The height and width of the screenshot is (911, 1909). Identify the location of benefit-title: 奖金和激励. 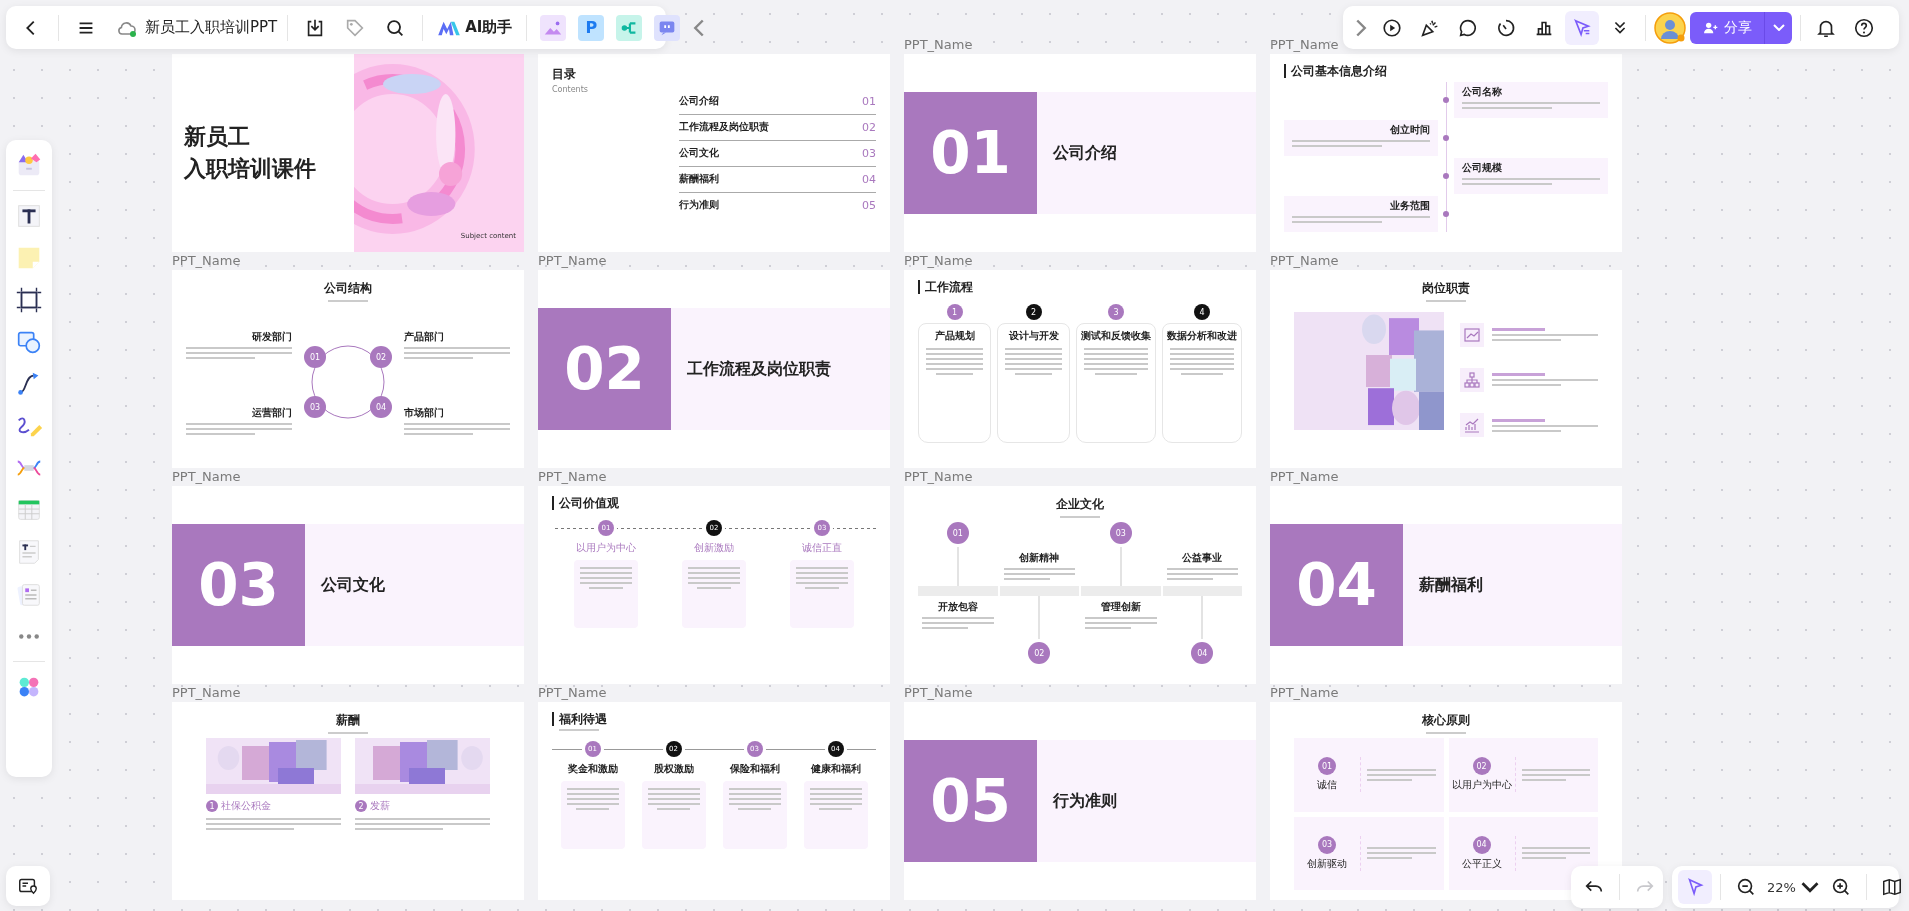
(592, 769).